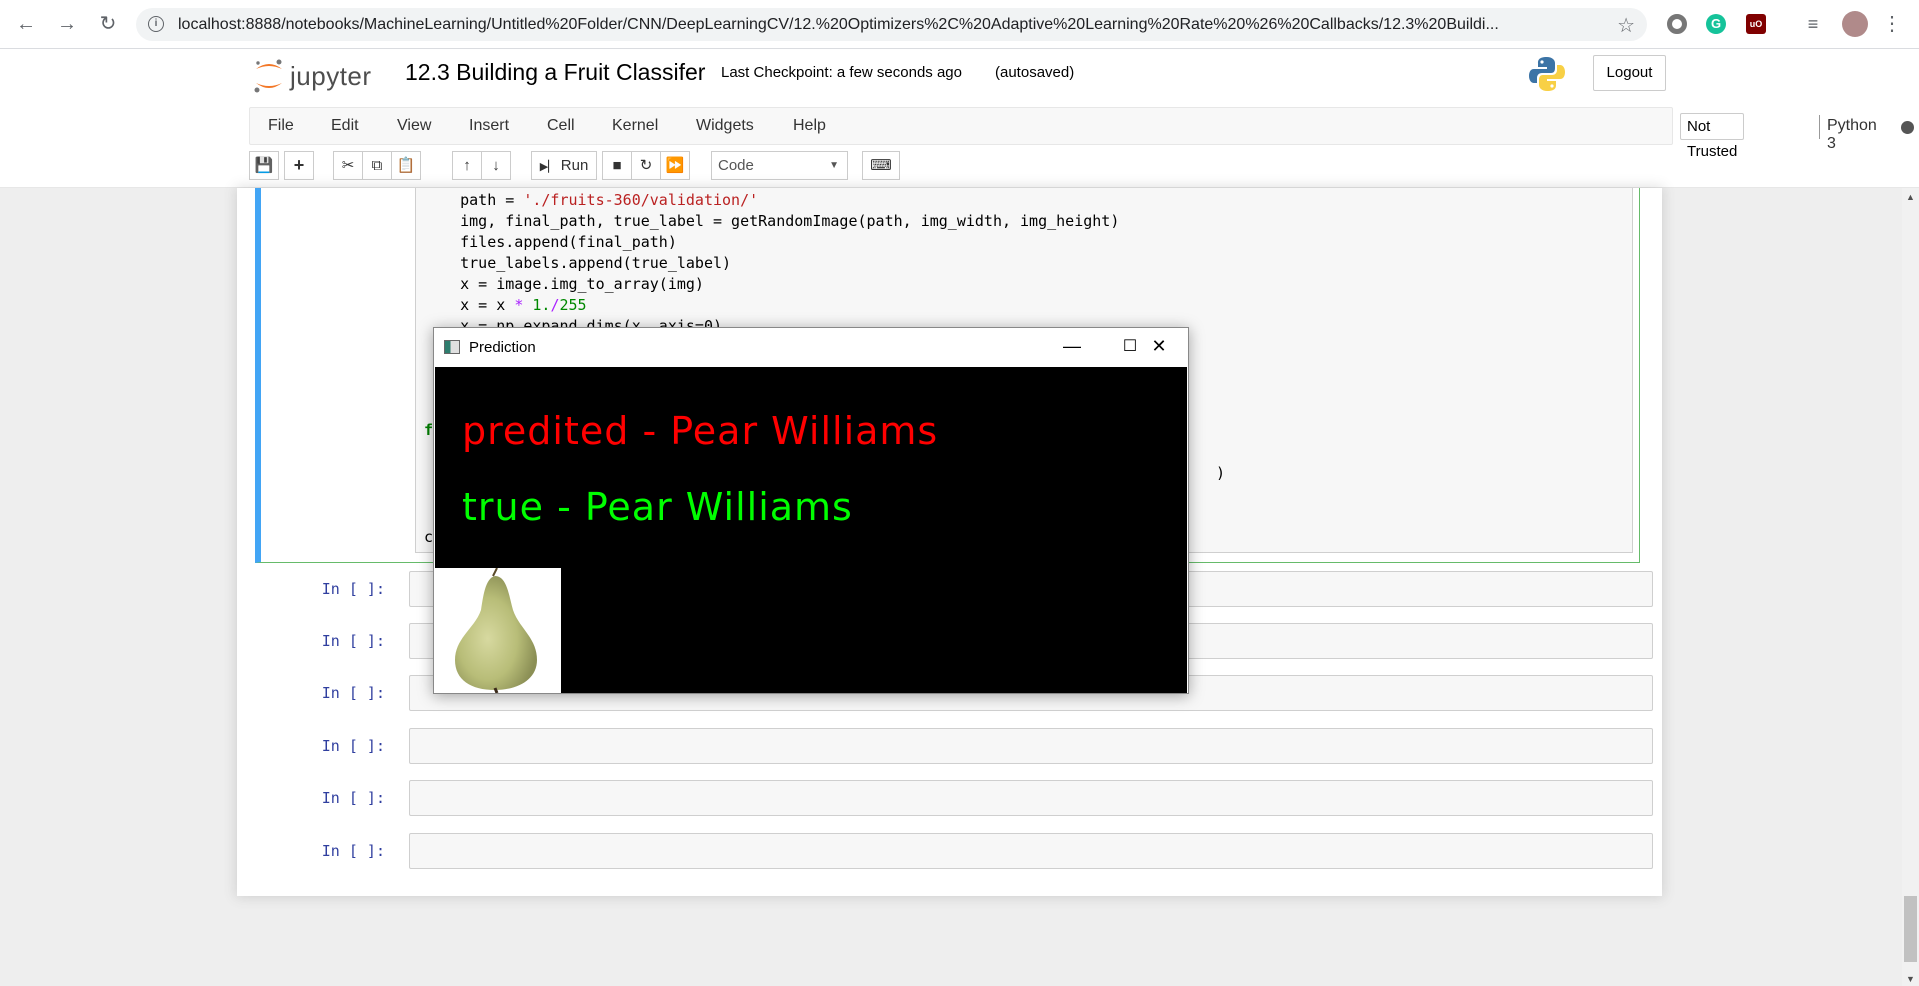 Image resolution: width=1919 pixels, height=986 pixels. What do you see at coordinates (561, 126) in the screenshot?
I see `menu-cell: Cell` at bounding box center [561, 126].